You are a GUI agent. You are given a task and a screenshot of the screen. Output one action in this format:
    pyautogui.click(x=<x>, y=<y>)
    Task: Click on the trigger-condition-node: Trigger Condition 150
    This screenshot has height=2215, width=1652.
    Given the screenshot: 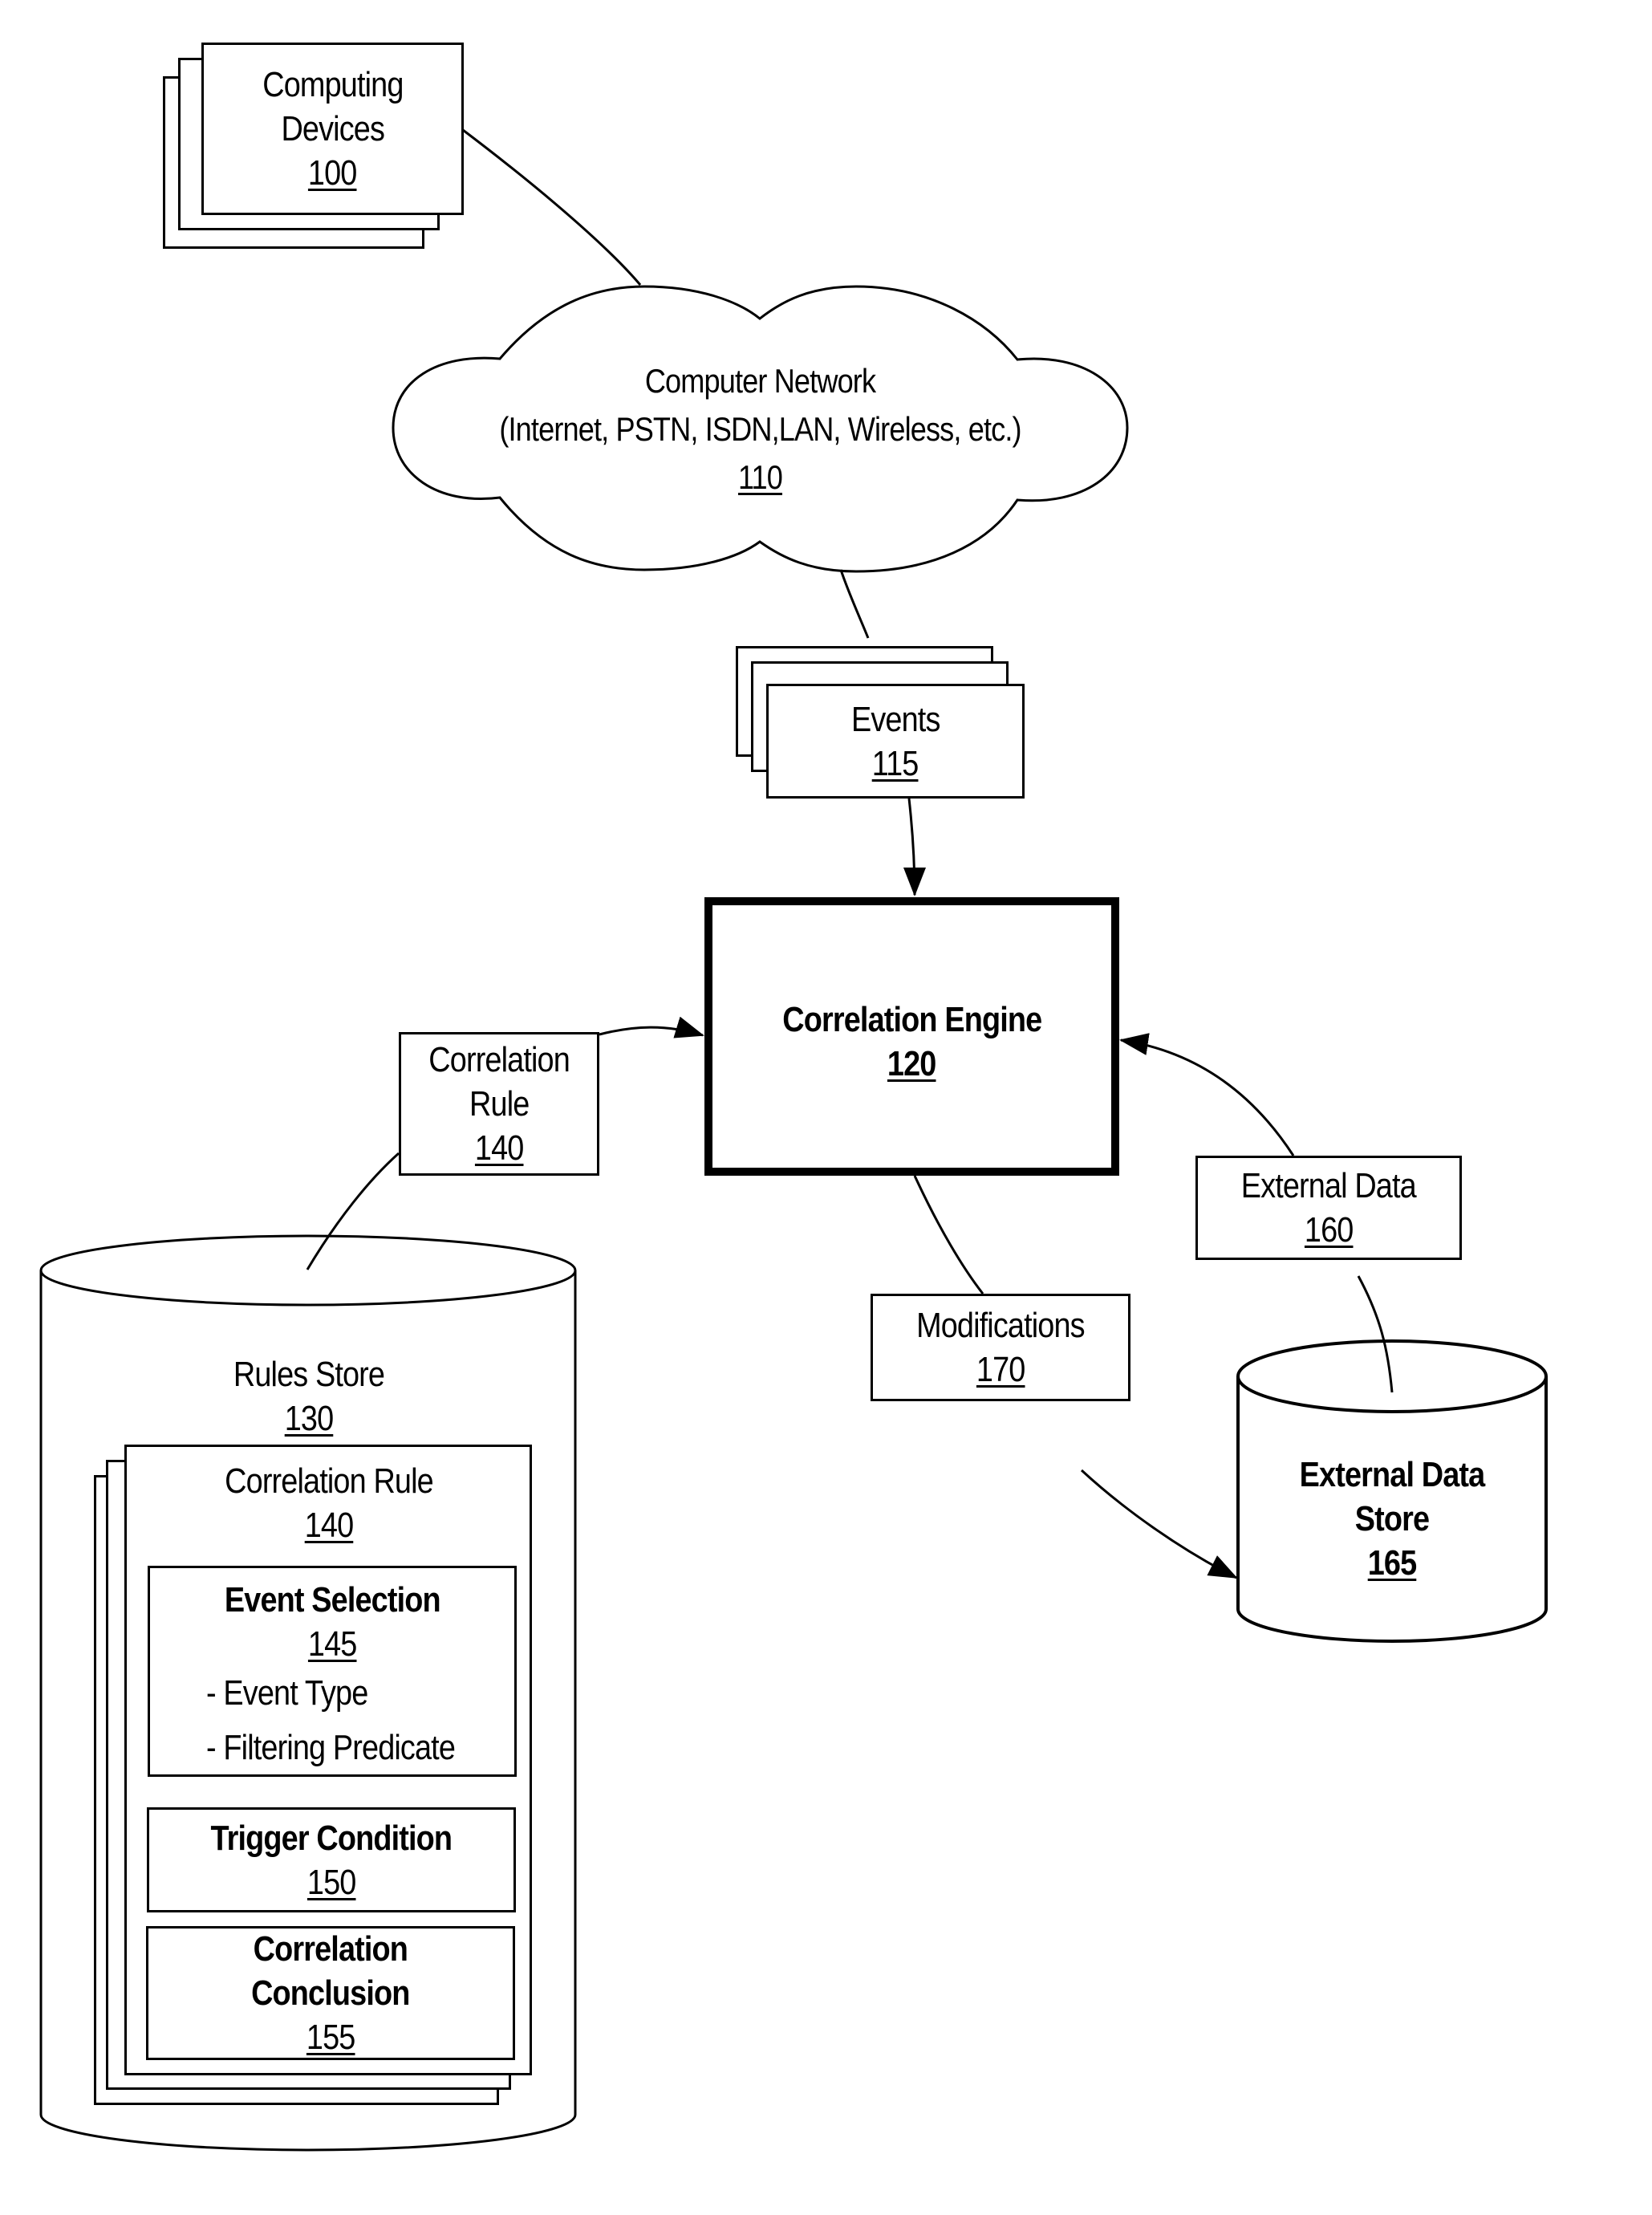 What is the action you would take?
    pyautogui.click(x=332, y=1859)
    